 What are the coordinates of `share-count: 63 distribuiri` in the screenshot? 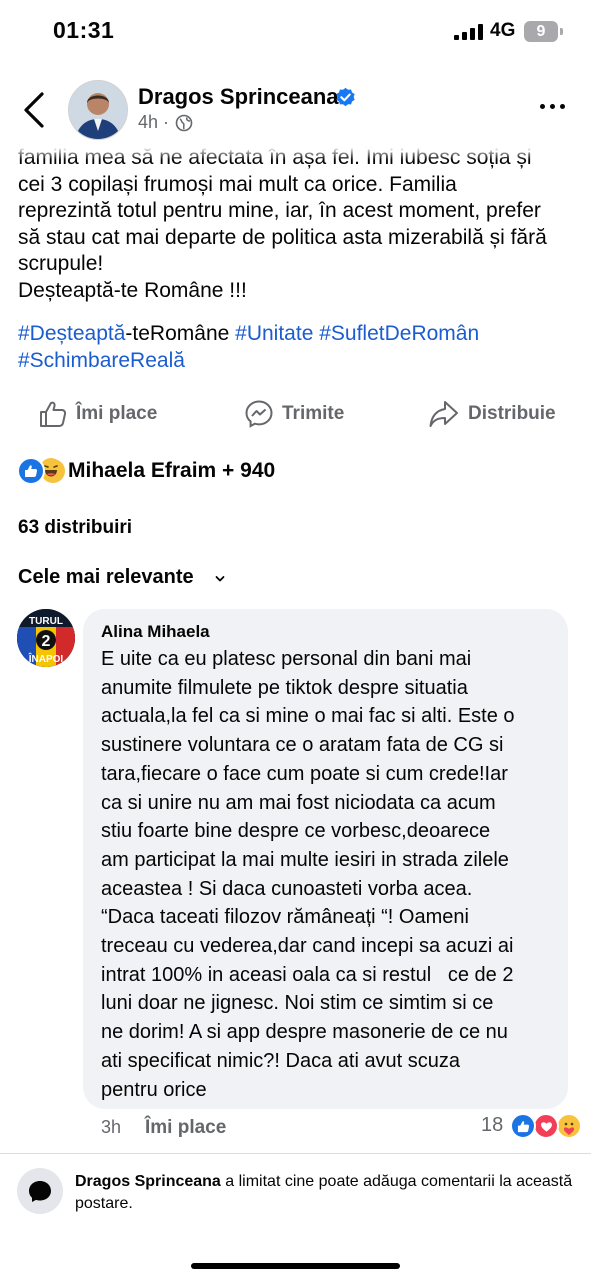 It's located at (75, 528).